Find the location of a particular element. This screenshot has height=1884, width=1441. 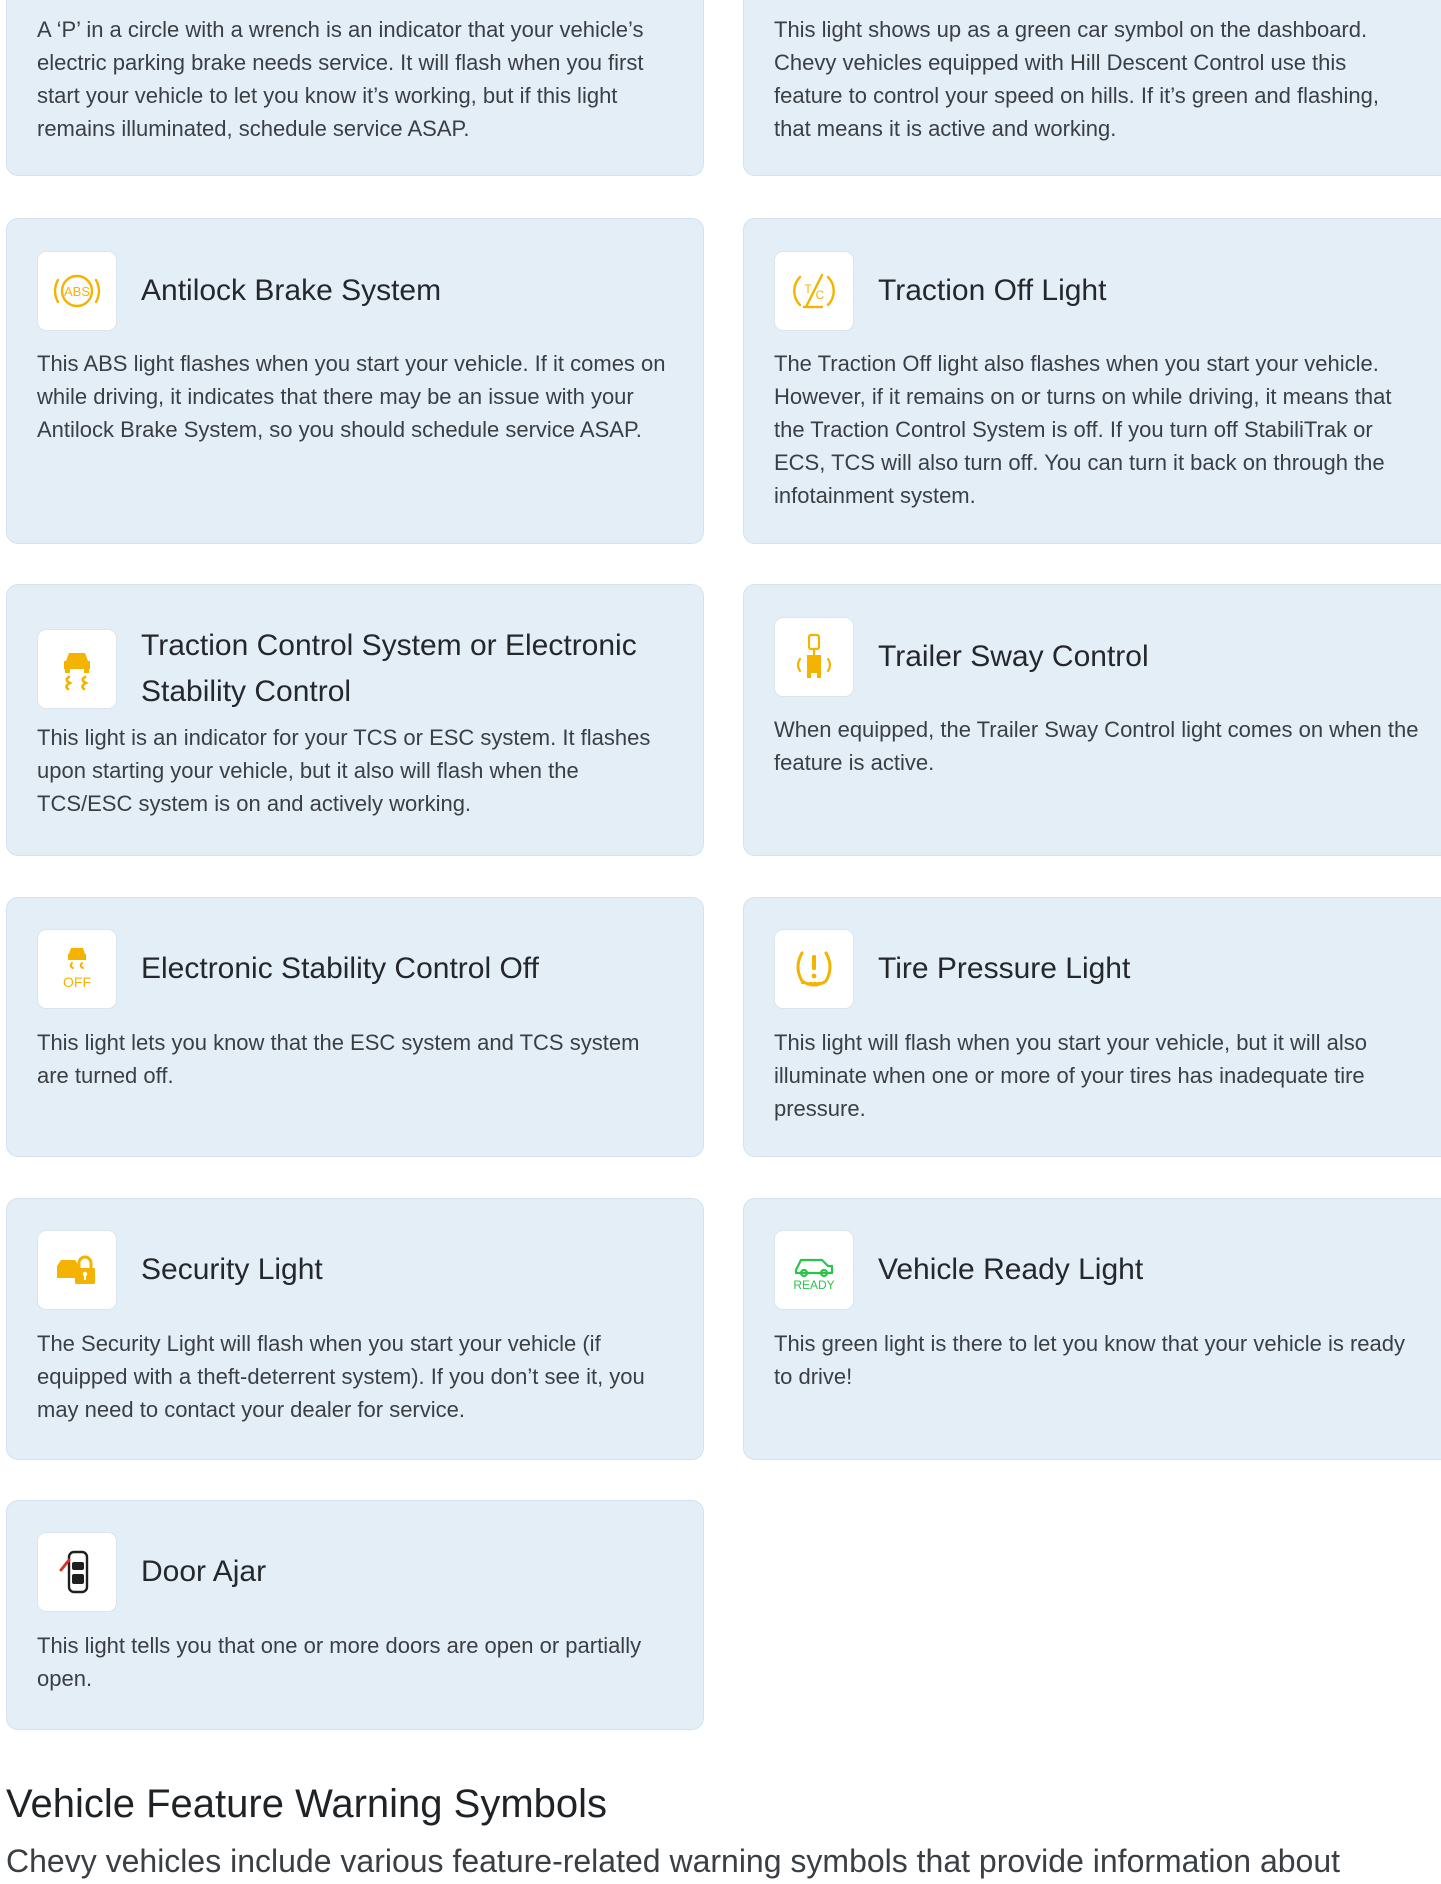

esc-off-icon: OFF is located at coordinates (77, 969).